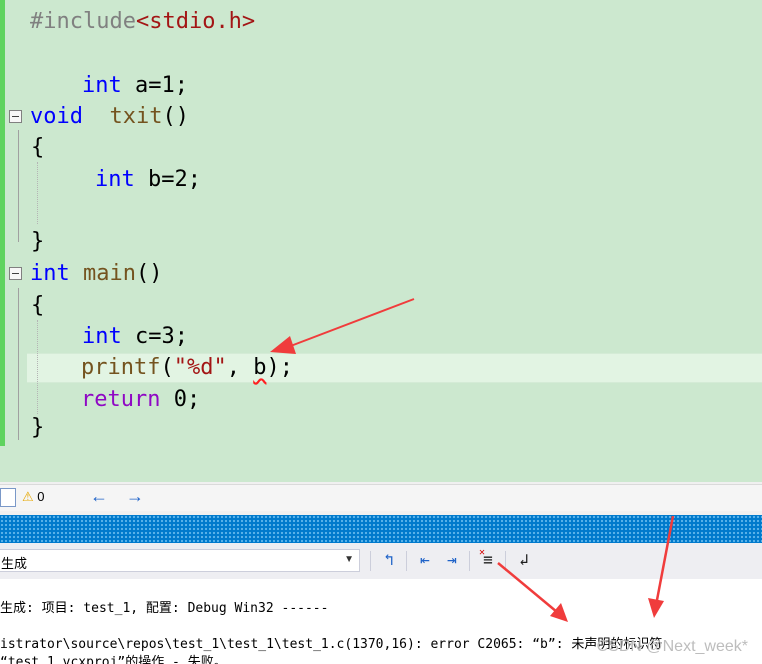  What do you see at coordinates (164, 608) in the screenshot?
I see `output-line: 生成: 项目: test_1, 配置: Debug Win32 ------` at bounding box center [164, 608].